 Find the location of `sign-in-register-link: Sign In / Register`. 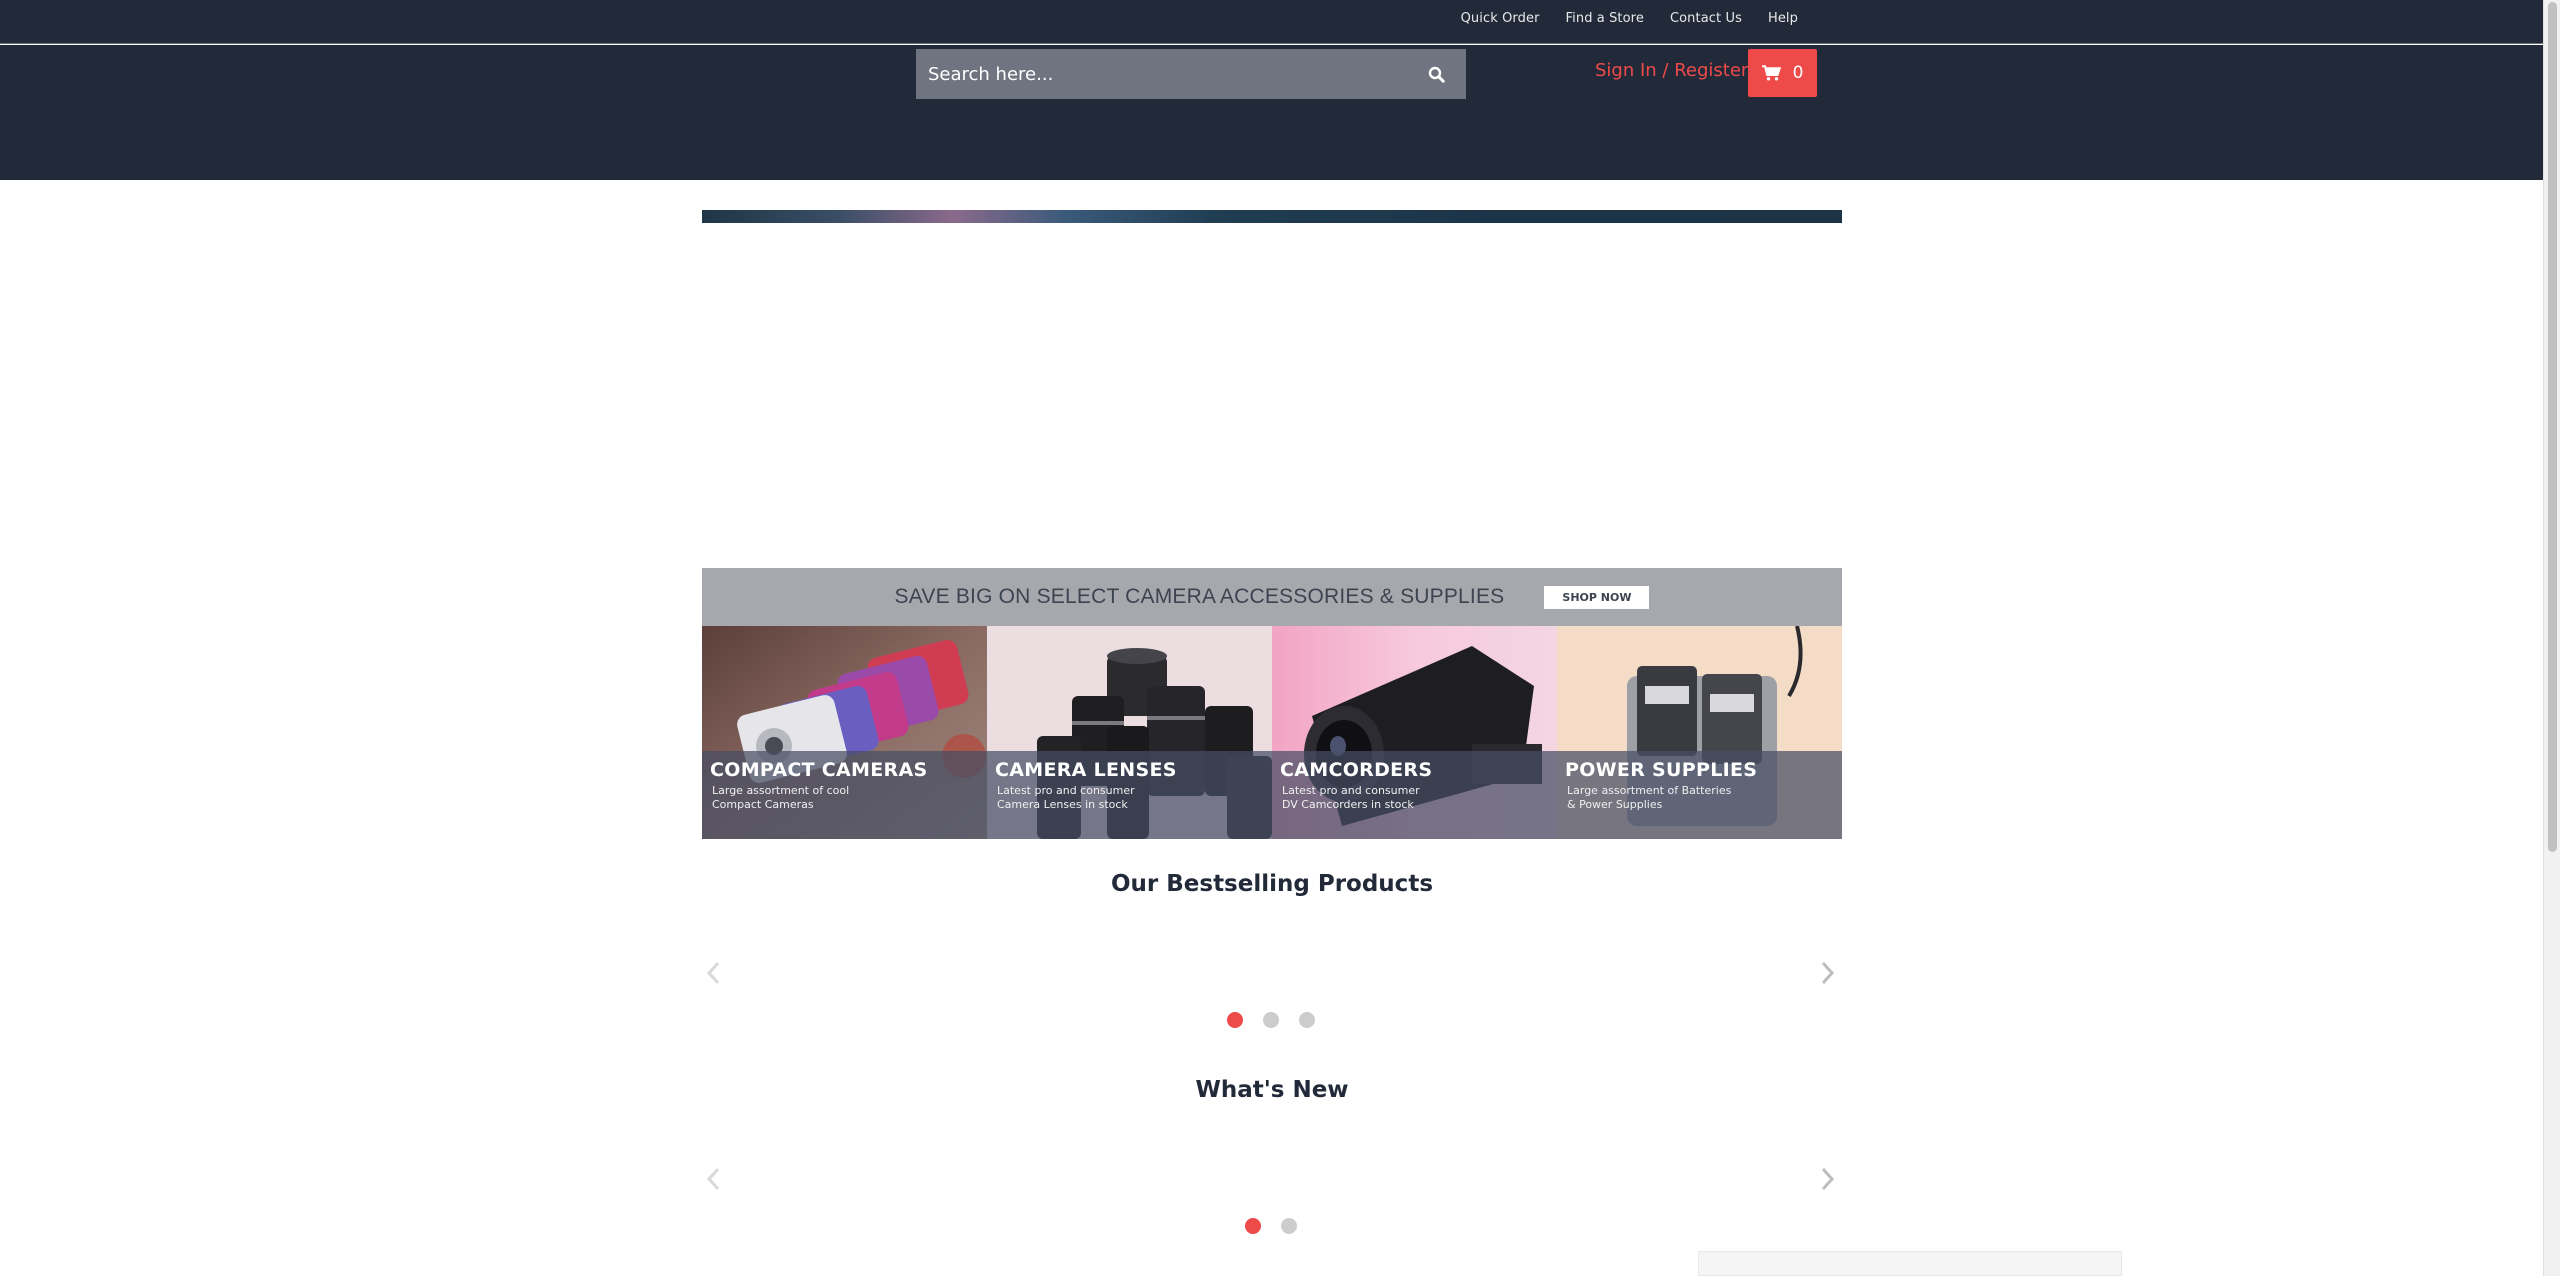

sign-in-register-link: Sign In / Register is located at coordinates (1671, 70).